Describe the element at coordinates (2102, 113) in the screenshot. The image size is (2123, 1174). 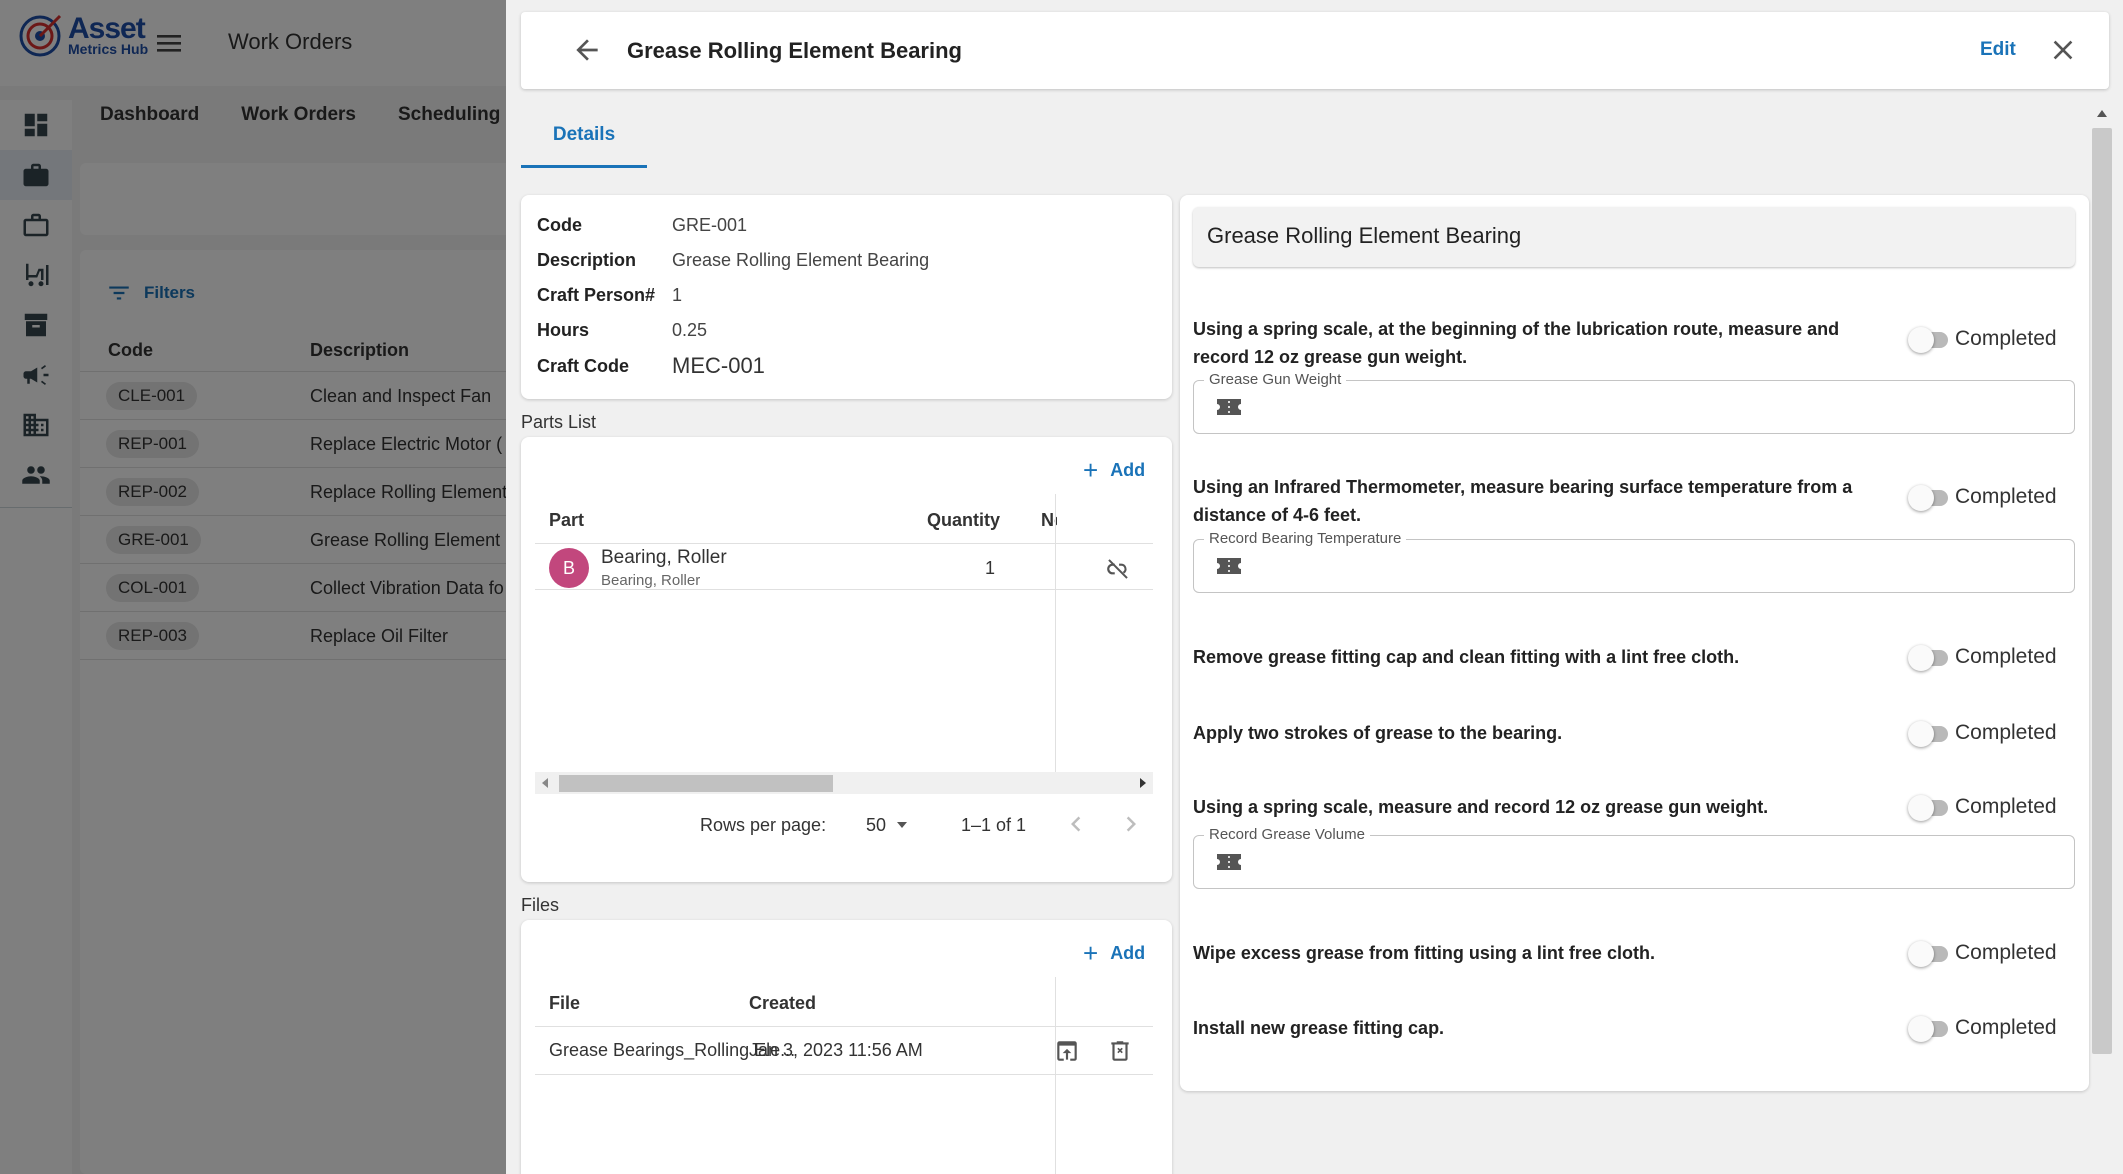
I see `scroll-up-arrow` at that location.